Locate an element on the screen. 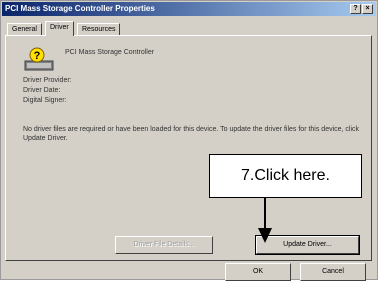 This screenshot has width=387, height=289. help-button: ? is located at coordinates (355, 9).